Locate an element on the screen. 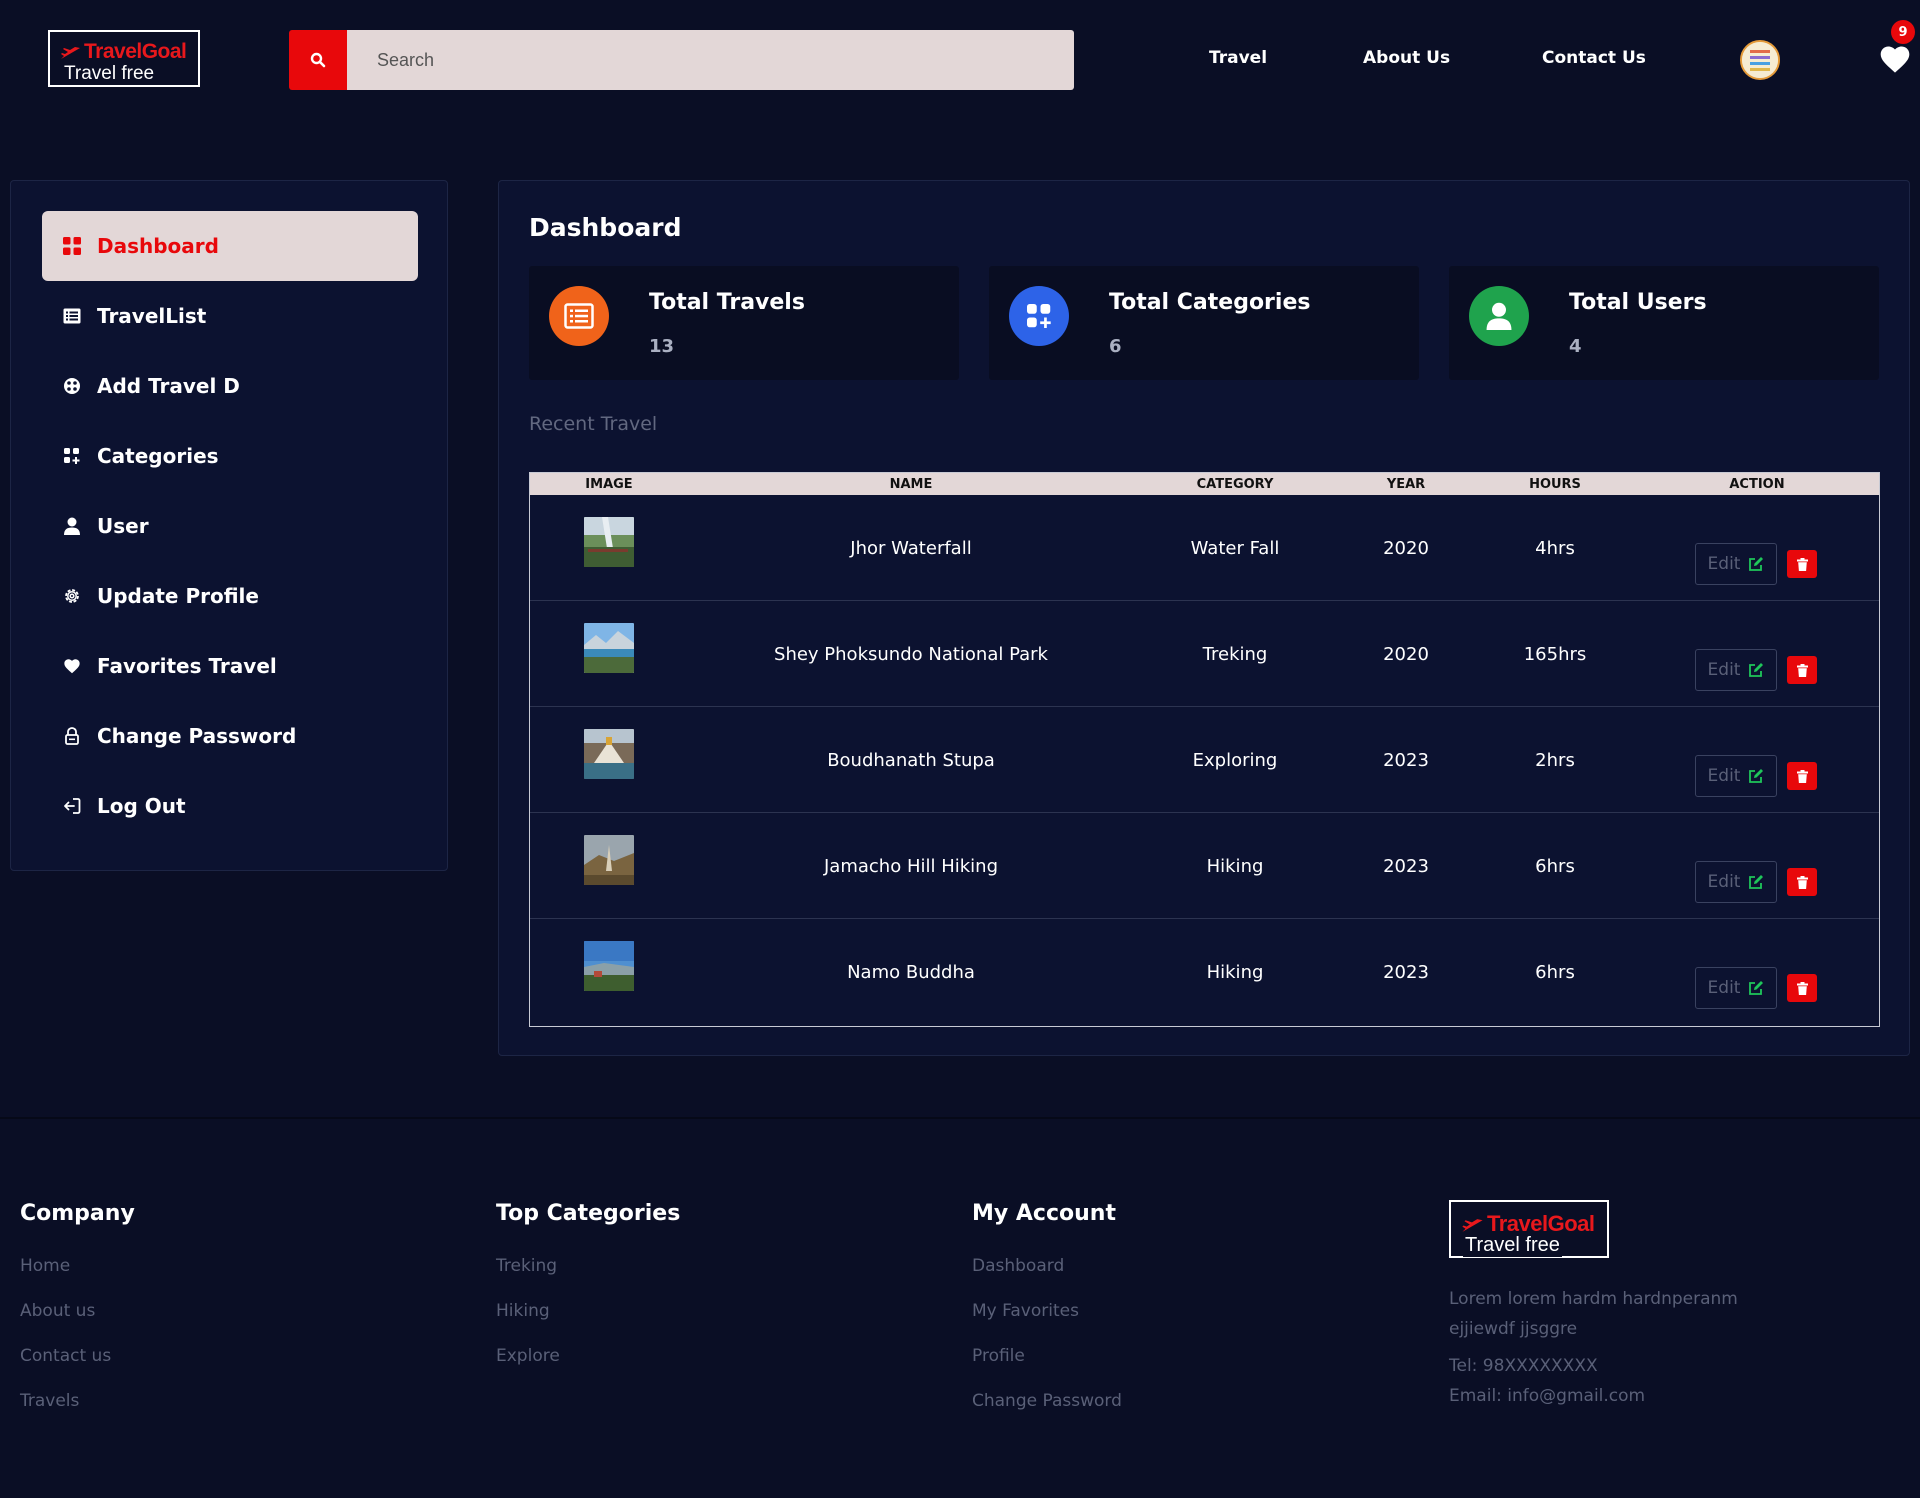  travel-name: Jhor Waterfall is located at coordinates (911, 548).